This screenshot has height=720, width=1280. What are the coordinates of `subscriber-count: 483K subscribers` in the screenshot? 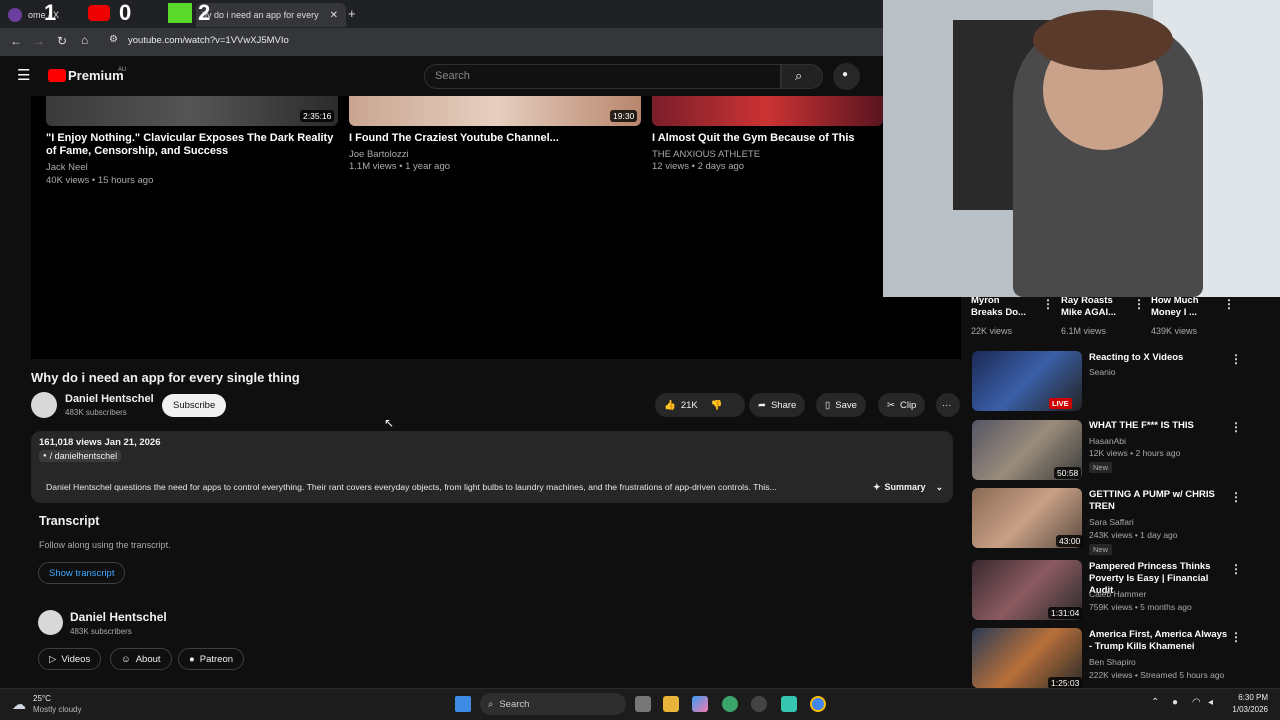 It's located at (96, 412).